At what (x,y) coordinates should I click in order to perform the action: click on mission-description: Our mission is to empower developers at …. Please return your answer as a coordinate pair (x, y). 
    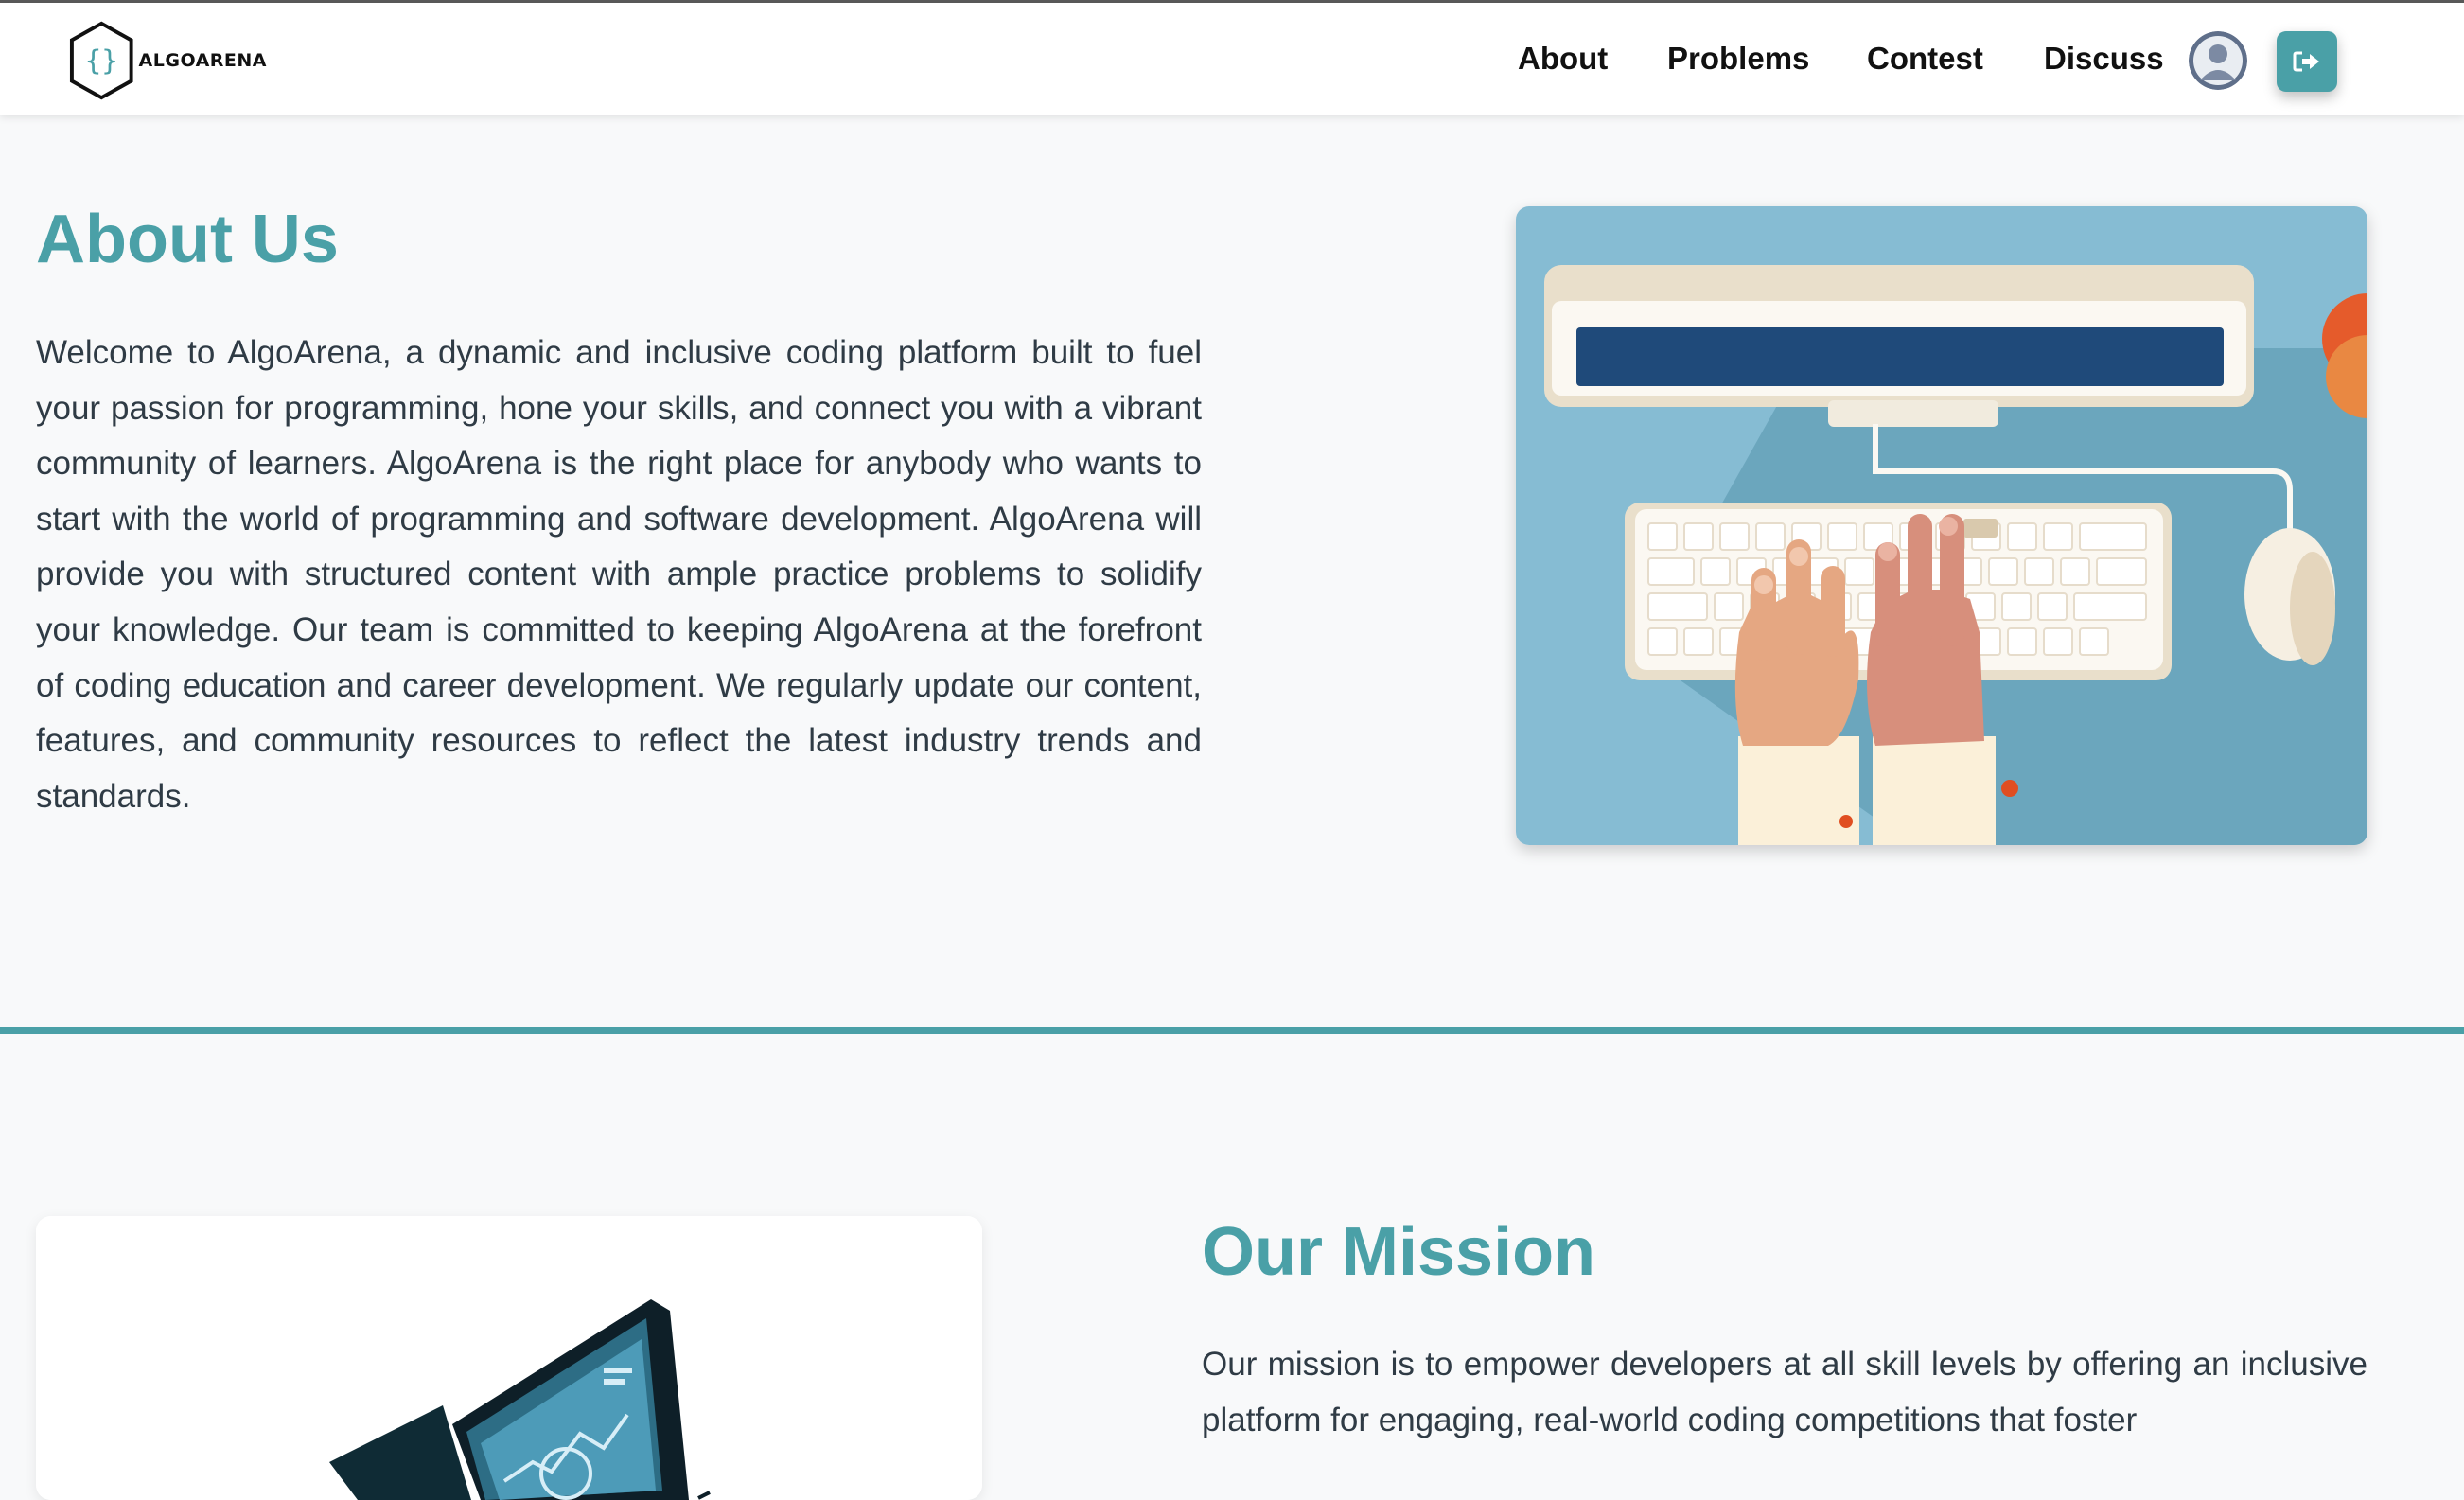
    Looking at the image, I should click on (1785, 1392).